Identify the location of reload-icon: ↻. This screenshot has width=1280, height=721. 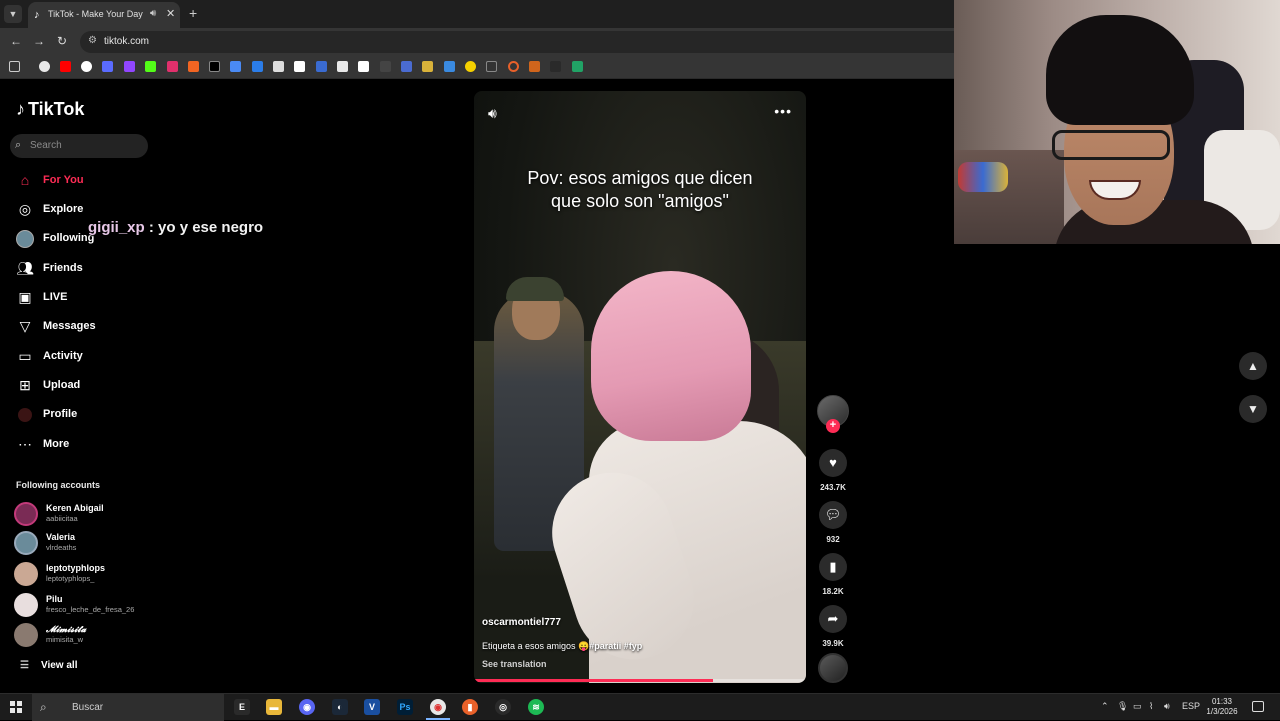
(62, 41).